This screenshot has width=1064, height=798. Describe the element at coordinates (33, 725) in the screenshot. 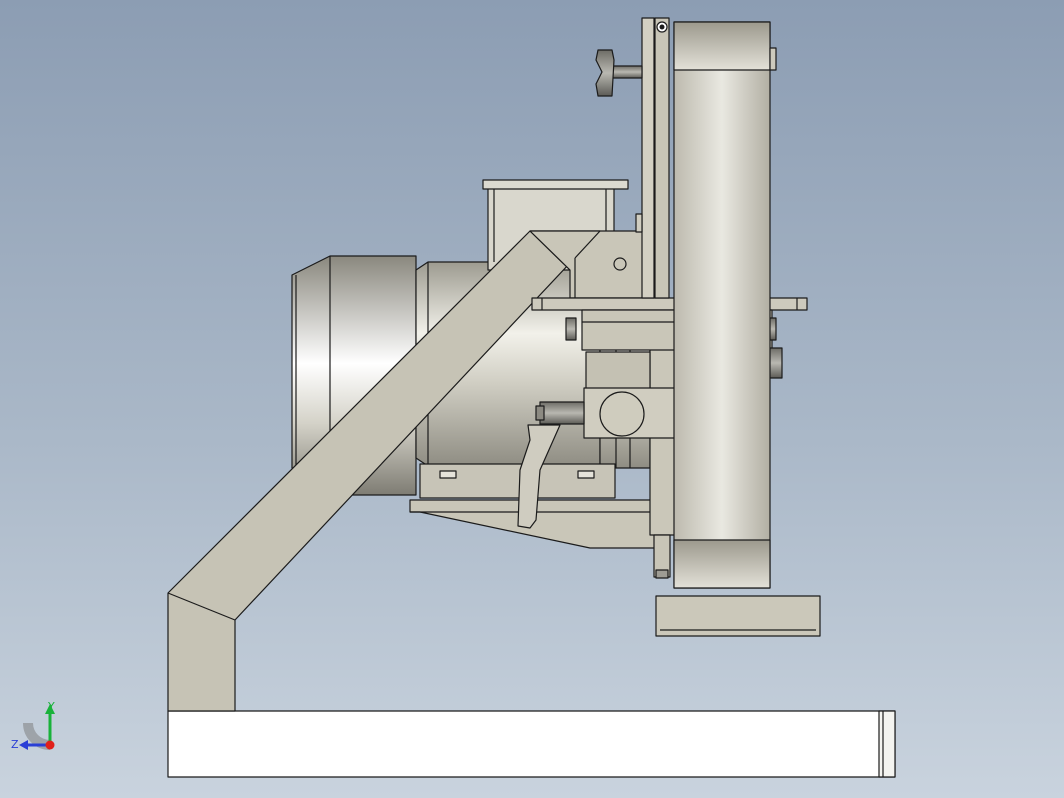

I see `axis-triad: Y Z` at that location.